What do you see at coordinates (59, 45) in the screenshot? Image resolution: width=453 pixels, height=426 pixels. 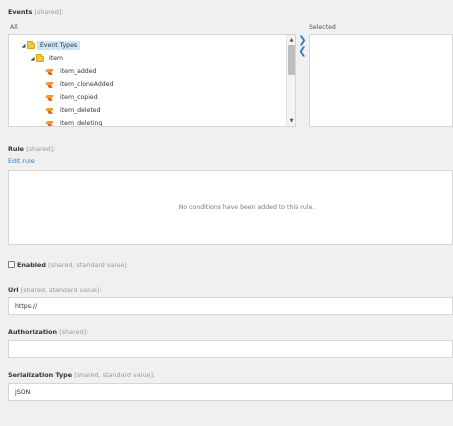 I see `tree-node-label: Event Types` at bounding box center [59, 45].